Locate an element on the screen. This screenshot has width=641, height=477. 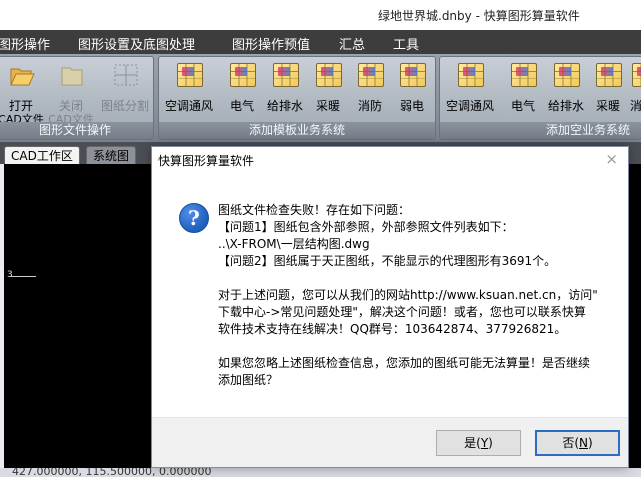
dialog-footer: 是(Y) 否(N) is located at coordinates (390, 442).